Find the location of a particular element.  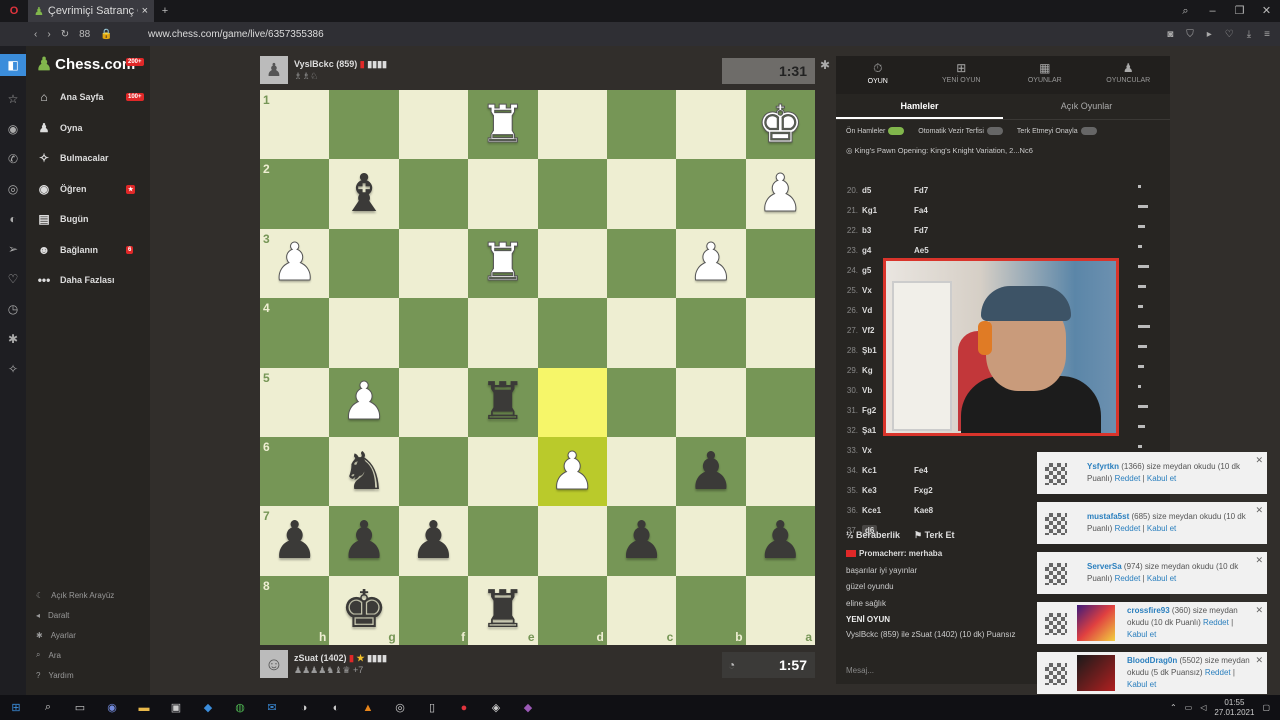

top-player-avatar: ♟ is located at coordinates (274, 70).